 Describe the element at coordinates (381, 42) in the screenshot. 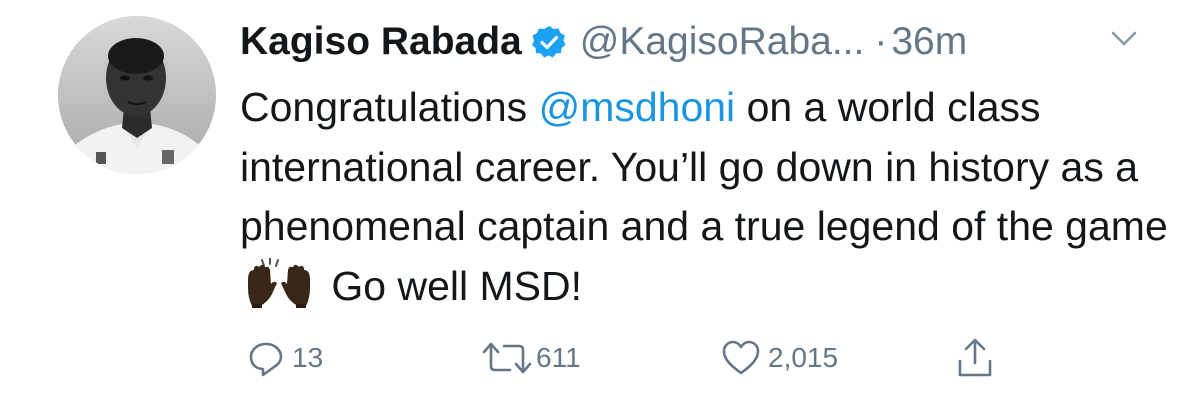

I see `display-name: Kagiso Rabada` at that location.